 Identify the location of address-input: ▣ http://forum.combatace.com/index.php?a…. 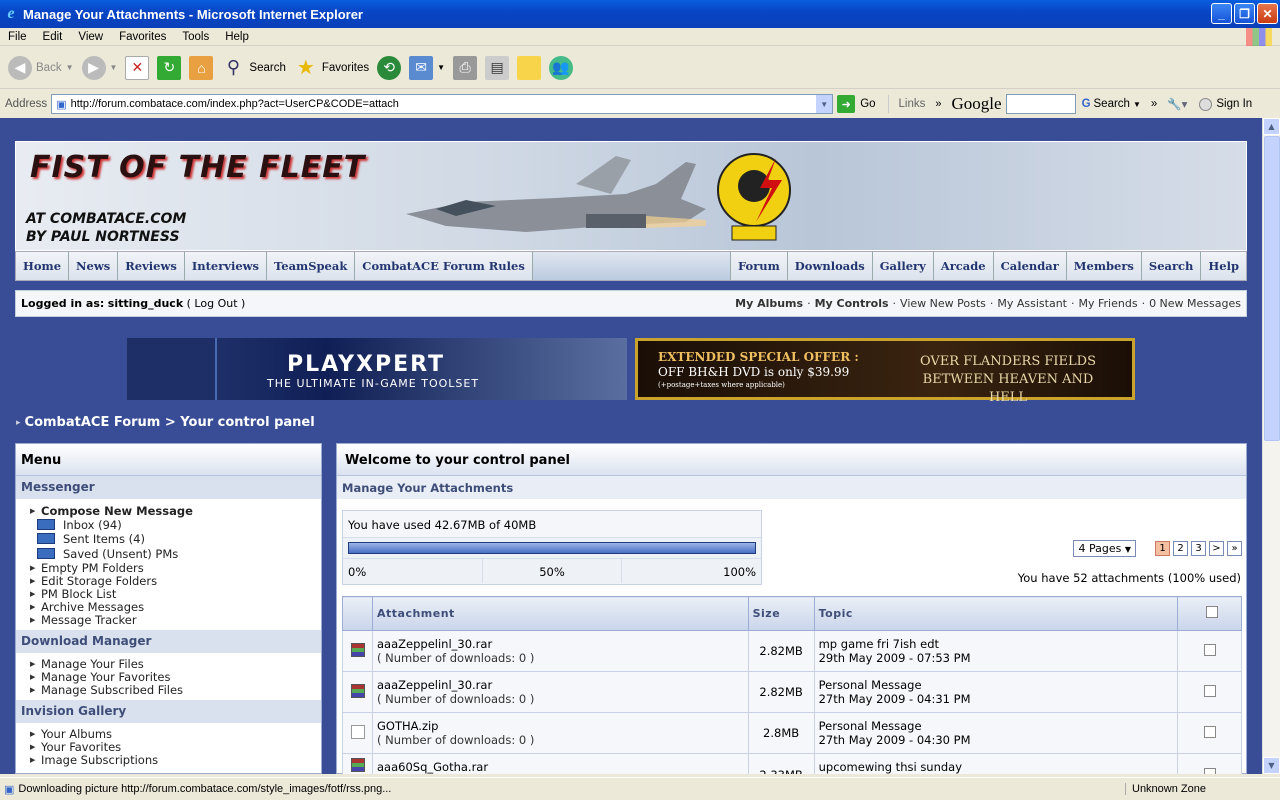
(442, 104).